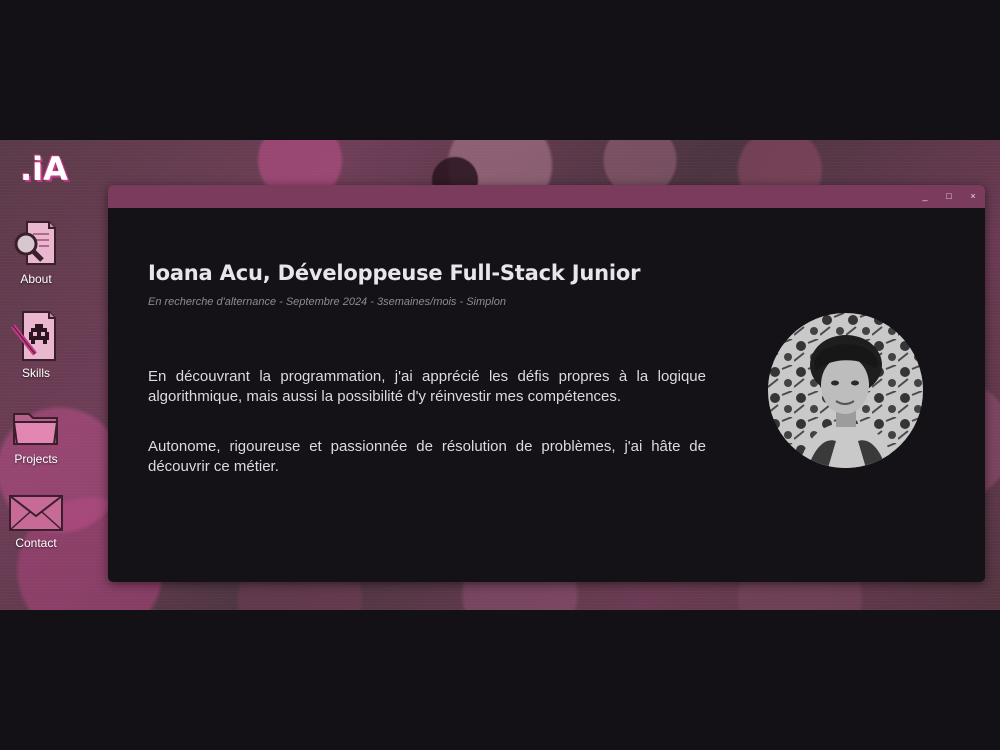 The width and height of the screenshot is (1000, 750). Describe the element at coordinates (44, 169) in the screenshot. I see `site-logo: .iA` at that location.